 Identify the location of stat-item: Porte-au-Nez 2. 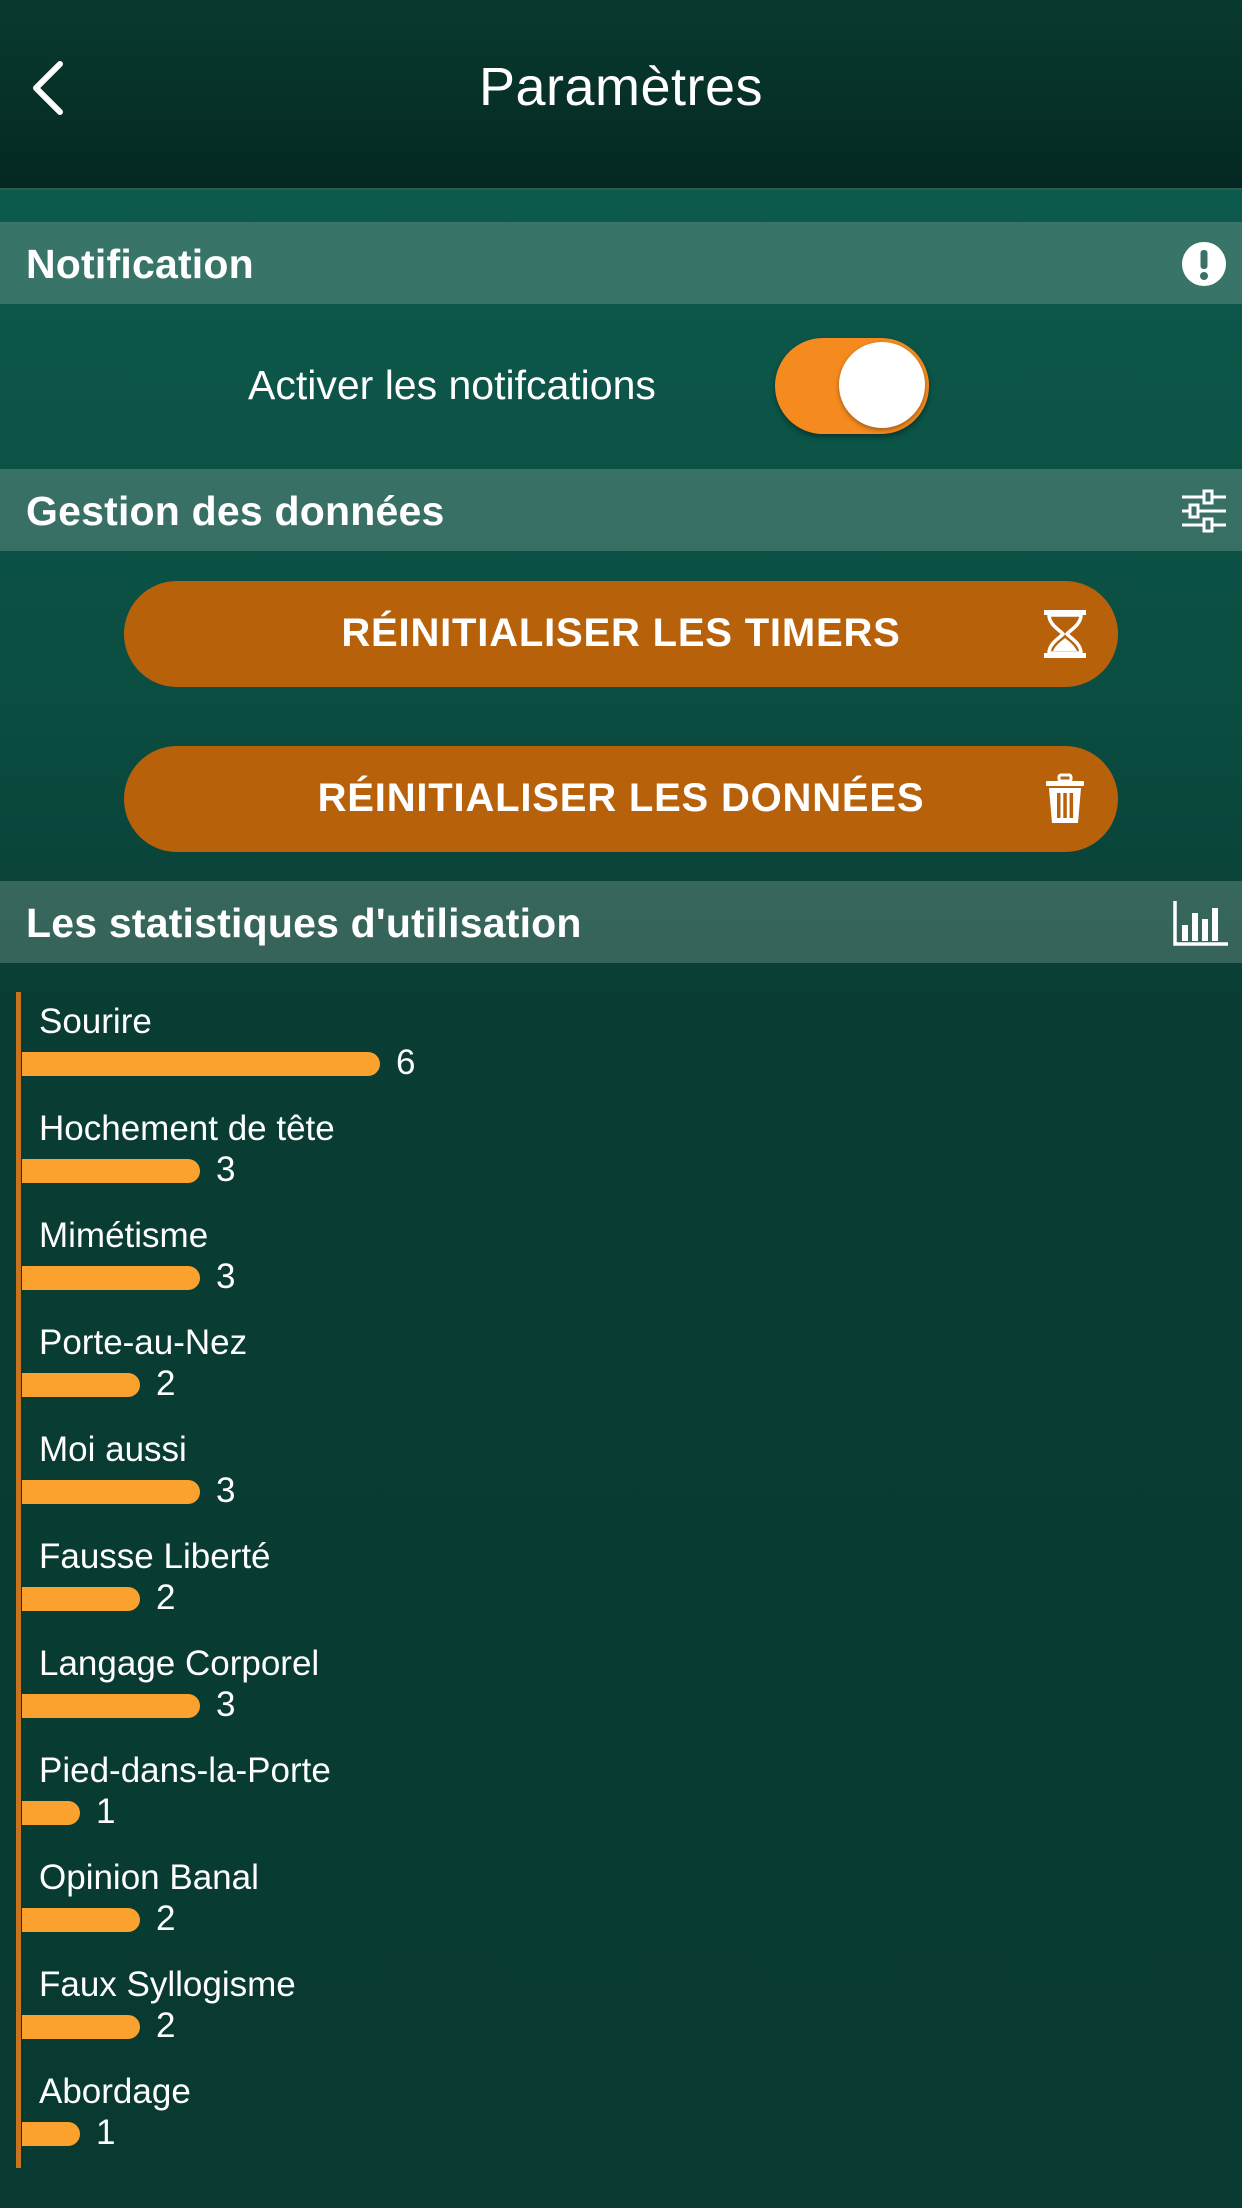
(300, 1364).